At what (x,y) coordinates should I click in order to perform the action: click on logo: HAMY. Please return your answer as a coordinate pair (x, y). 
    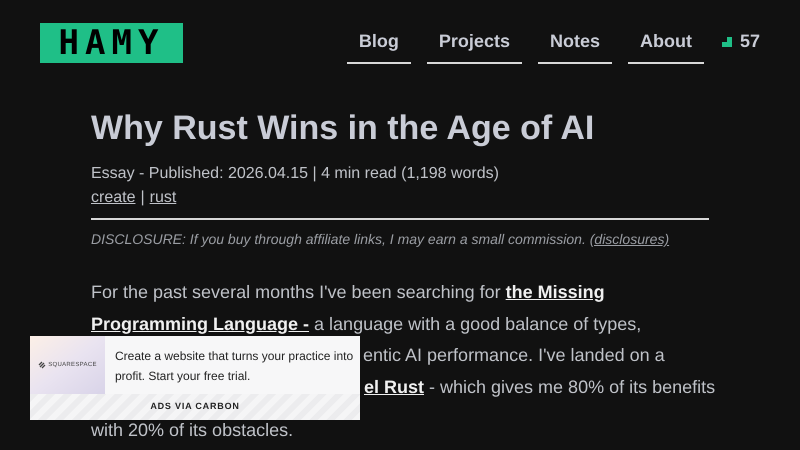
    Looking at the image, I should click on (111, 43).